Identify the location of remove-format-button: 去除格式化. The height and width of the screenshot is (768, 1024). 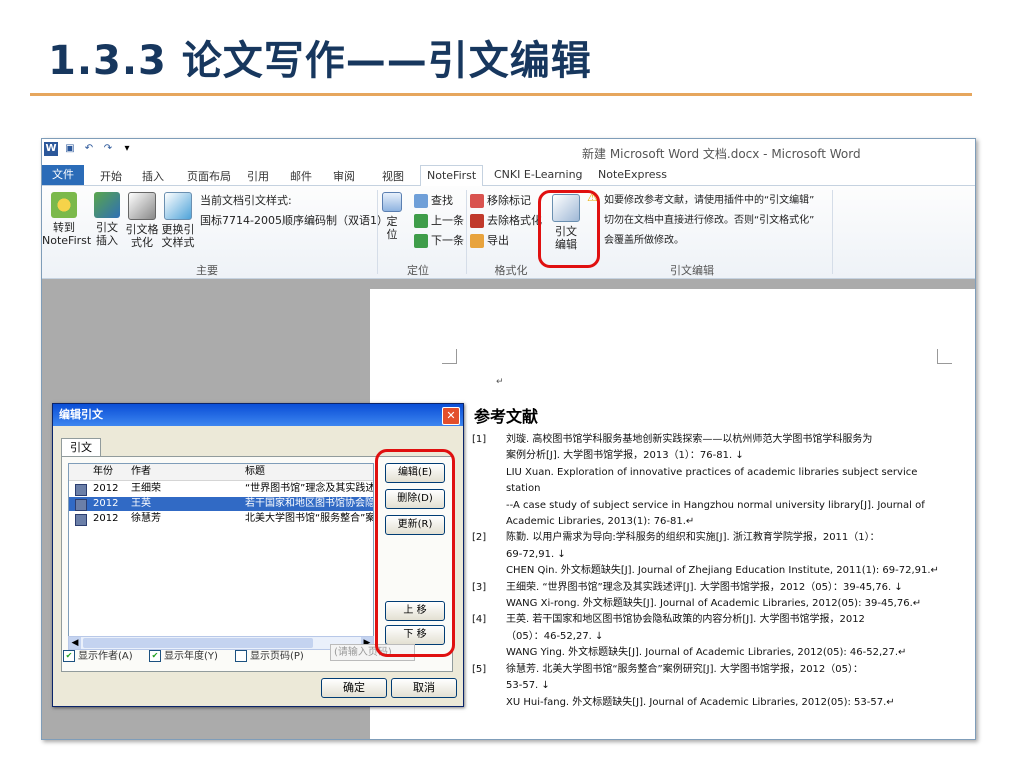
(506, 220).